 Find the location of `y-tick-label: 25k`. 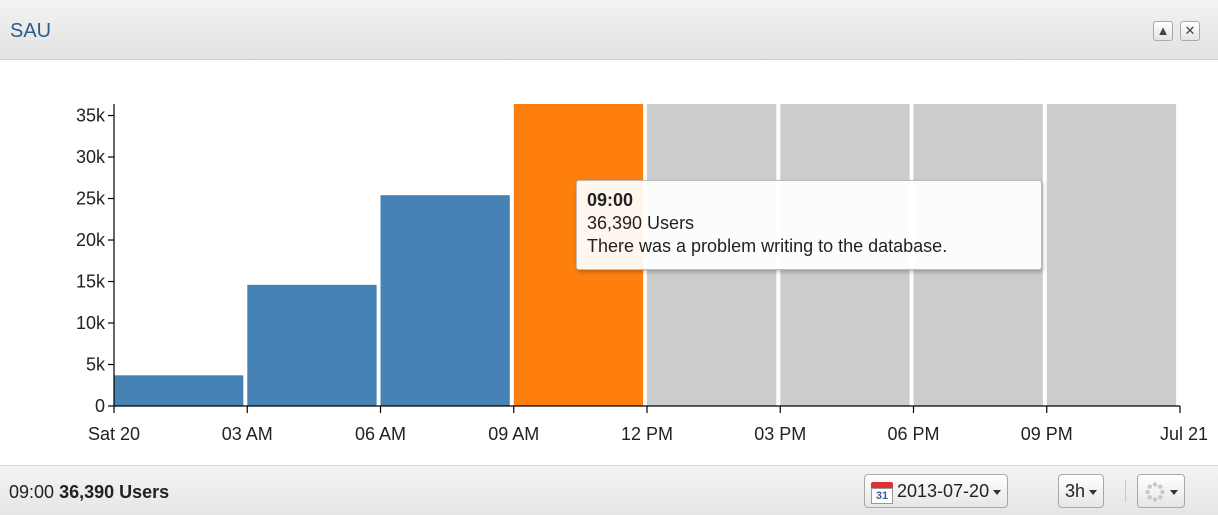

y-tick-label: 25k is located at coordinates (91, 199).